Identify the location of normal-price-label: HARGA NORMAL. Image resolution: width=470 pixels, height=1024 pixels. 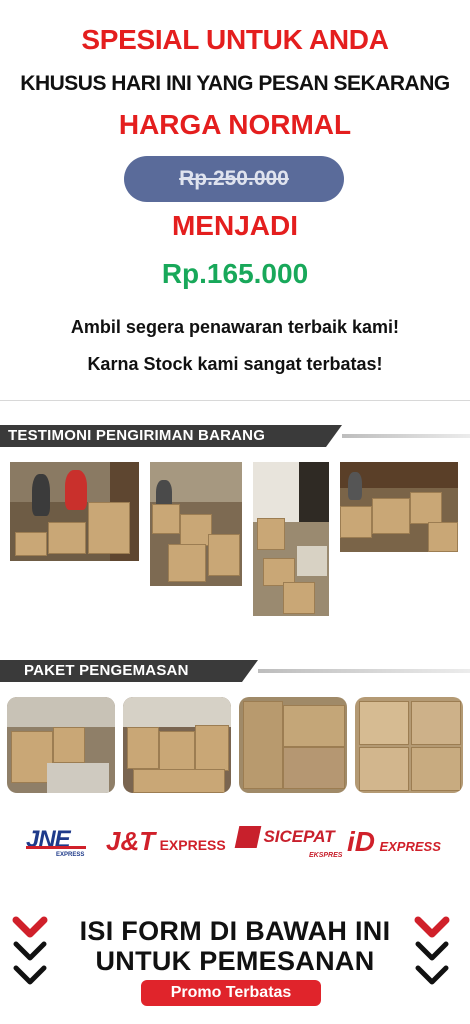
(235, 124).